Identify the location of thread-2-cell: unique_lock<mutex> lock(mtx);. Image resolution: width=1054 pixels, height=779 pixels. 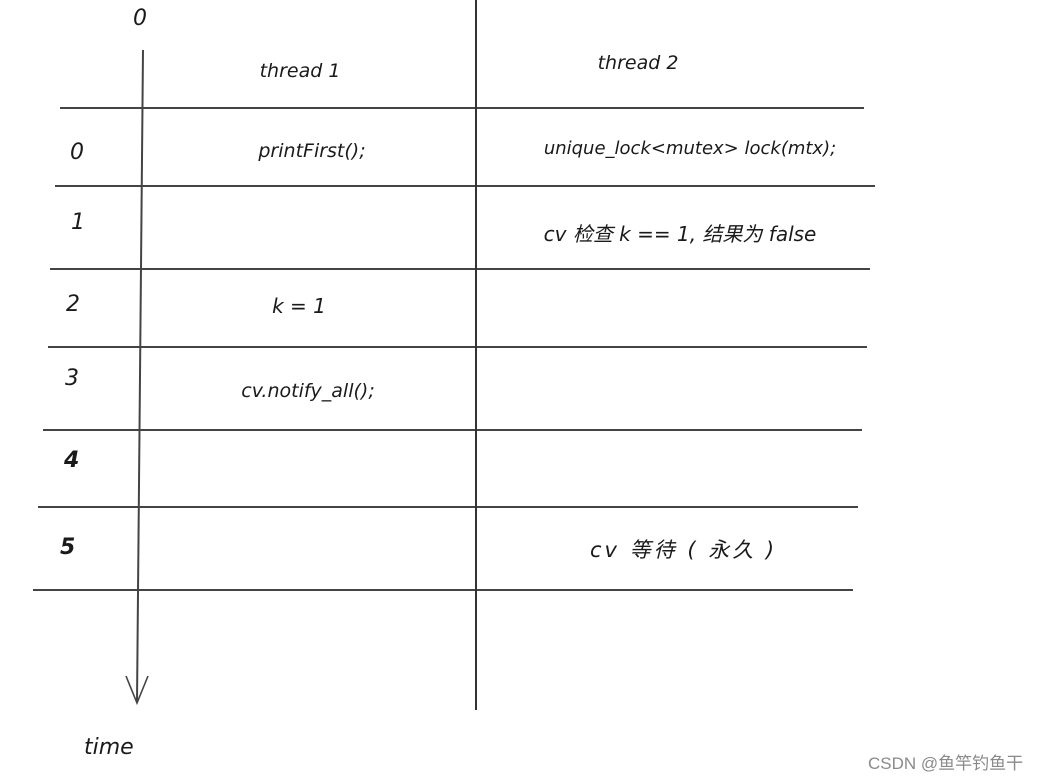
(690, 148).